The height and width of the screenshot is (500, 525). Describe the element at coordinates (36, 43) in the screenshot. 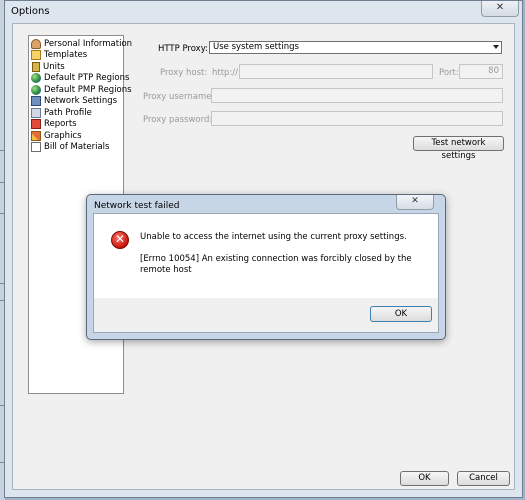

I see `person-icon` at that location.